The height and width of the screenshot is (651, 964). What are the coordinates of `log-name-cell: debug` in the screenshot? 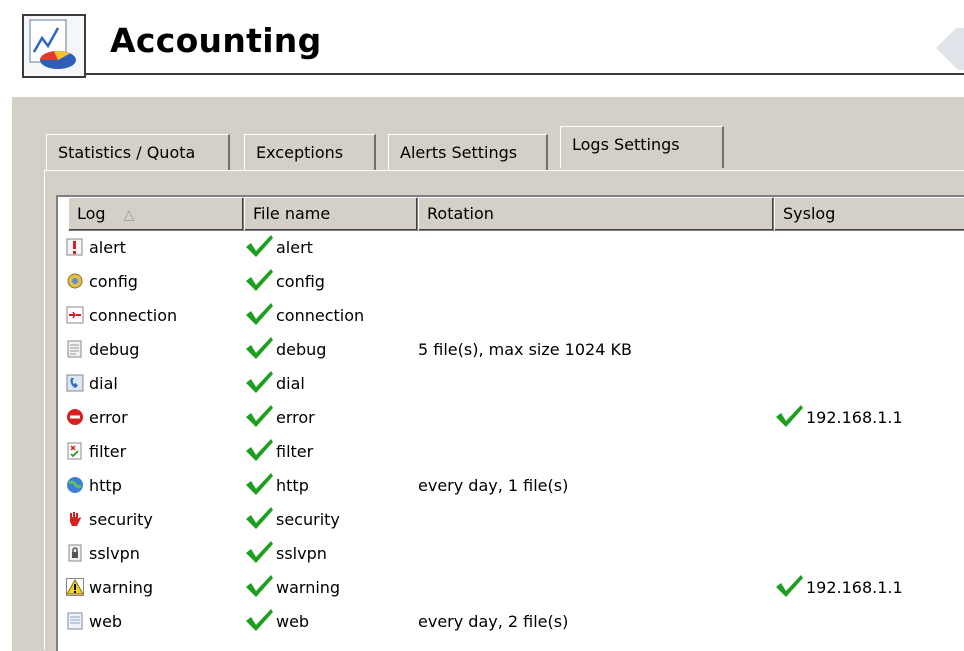 It's located at (102, 350).